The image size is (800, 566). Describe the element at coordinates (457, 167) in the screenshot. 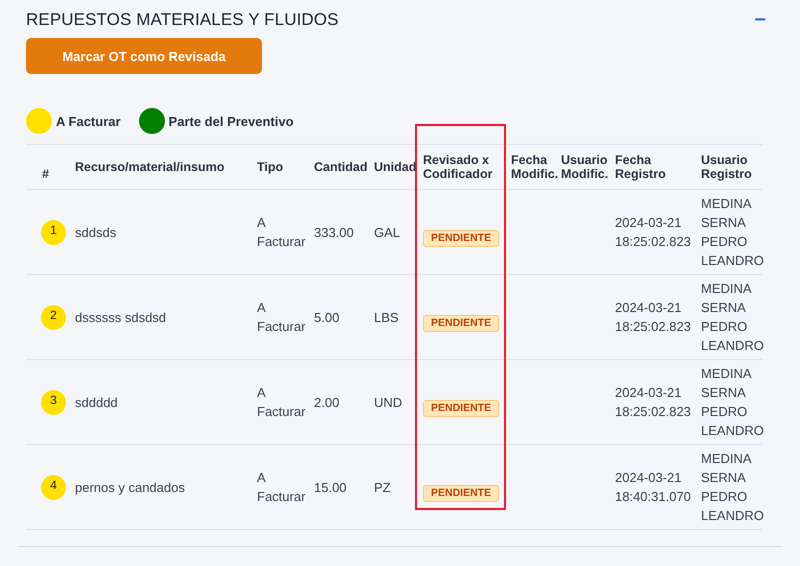

I see `column-header: Revisado x Codificador` at that location.